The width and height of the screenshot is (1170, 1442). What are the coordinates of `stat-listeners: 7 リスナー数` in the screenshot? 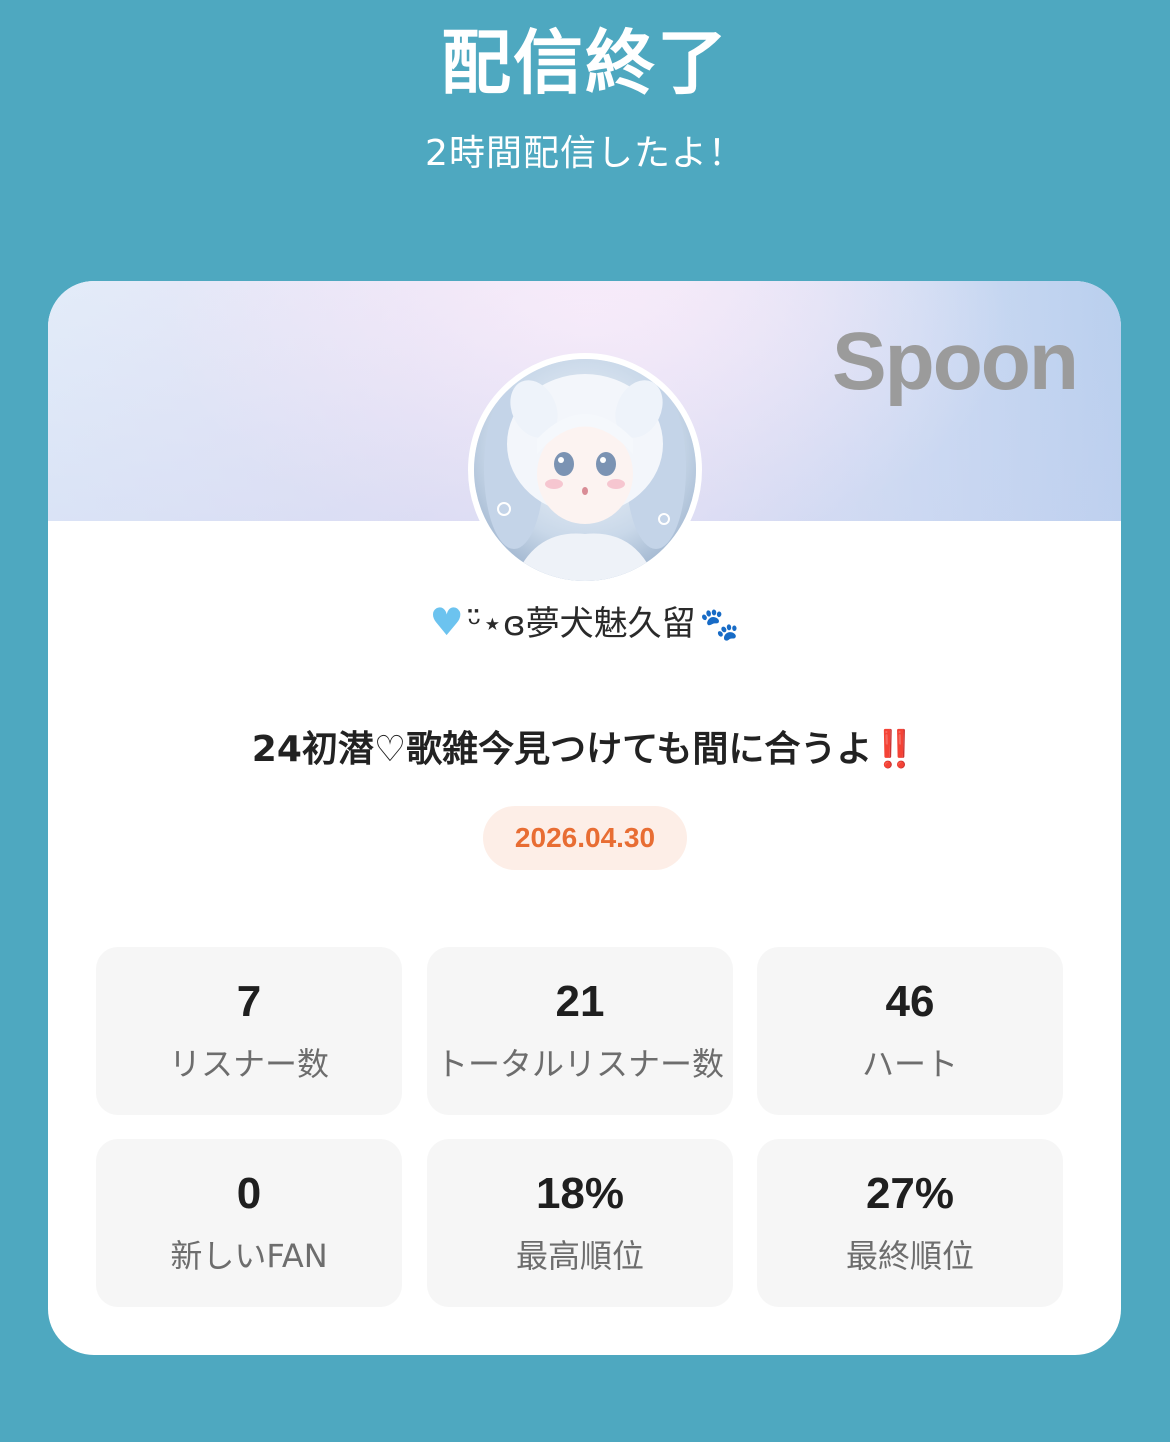 It's located at (249, 1031).